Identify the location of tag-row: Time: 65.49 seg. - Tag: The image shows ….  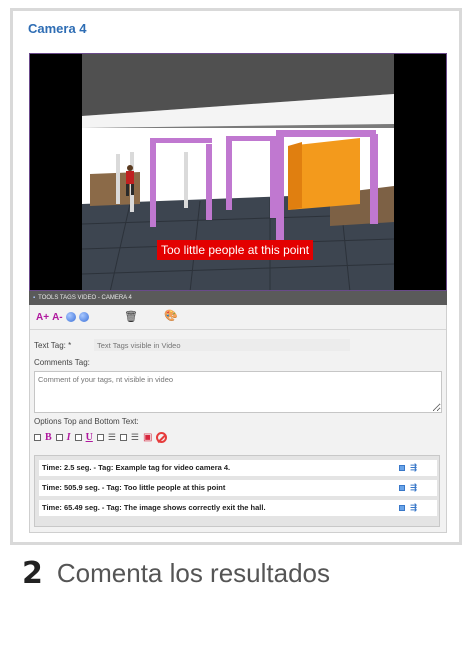
(238, 508).